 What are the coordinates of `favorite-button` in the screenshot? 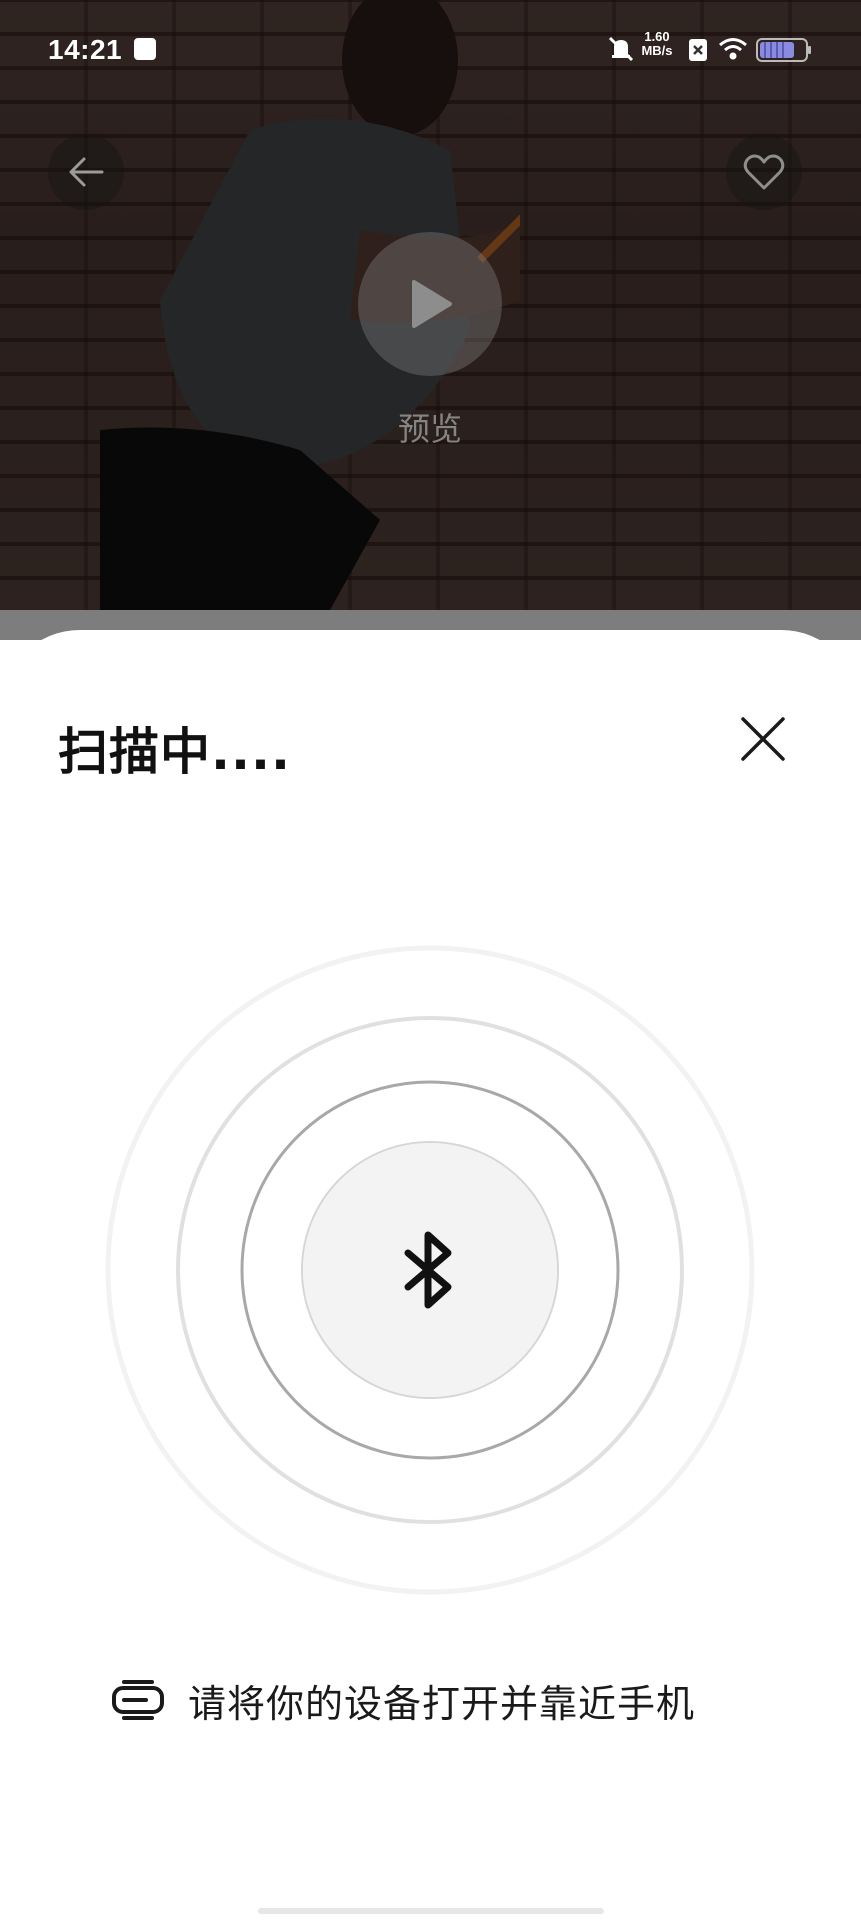 It's located at (764, 172).